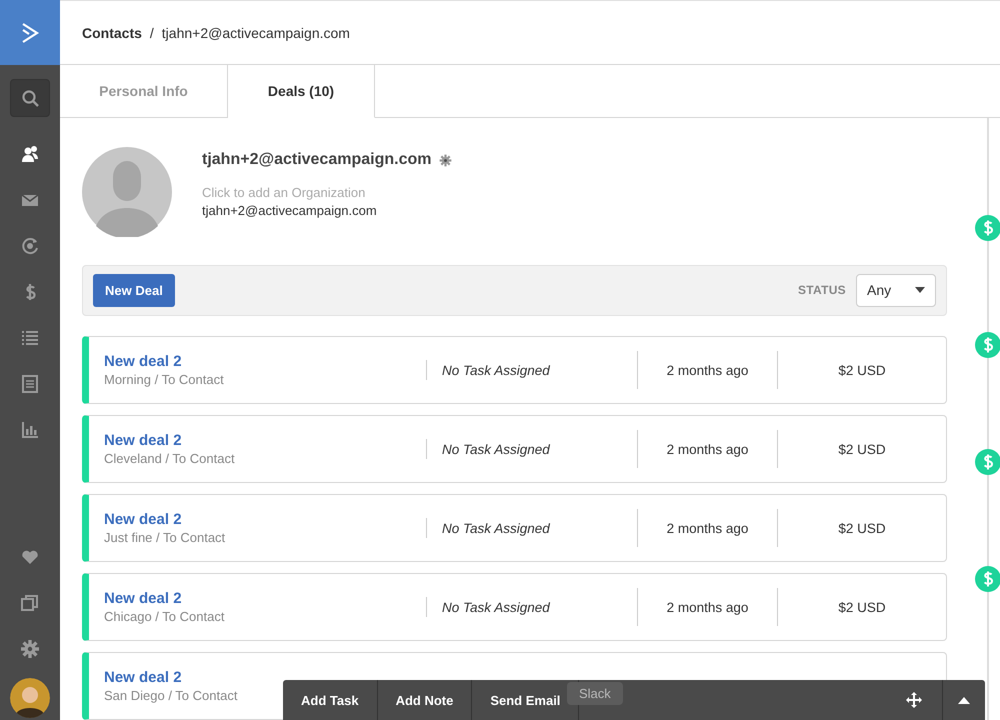 The height and width of the screenshot is (720, 1000). What do you see at coordinates (595, 693) in the screenshot?
I see `tooltip: Slack` at bounding box center [595, 693].